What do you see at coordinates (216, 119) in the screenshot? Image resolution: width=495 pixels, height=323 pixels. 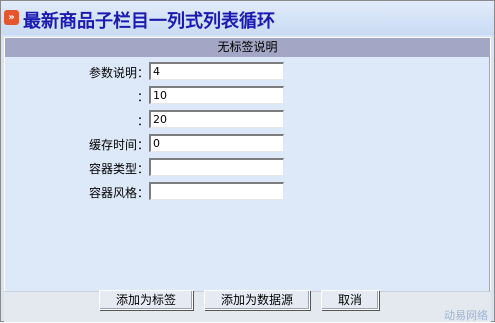 I see `param-3-input: 20` at bounding box center [216, 119].